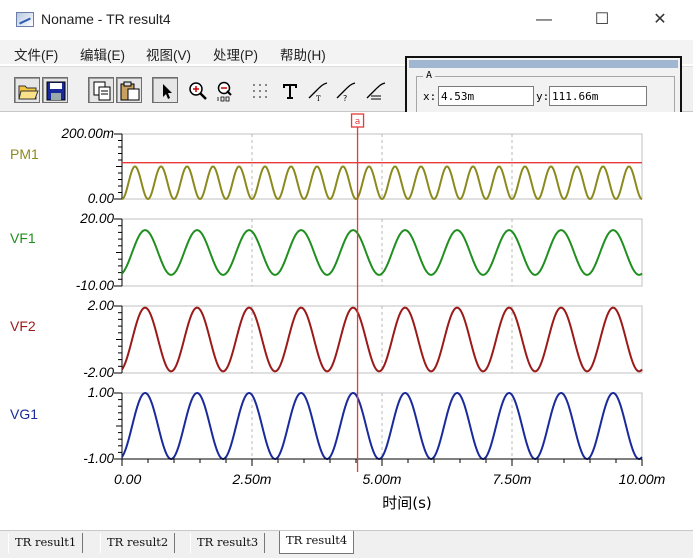 This screenshot has height=558, width=693. I want to click on tab-tr-result1: TR result1, so click(46, 543).